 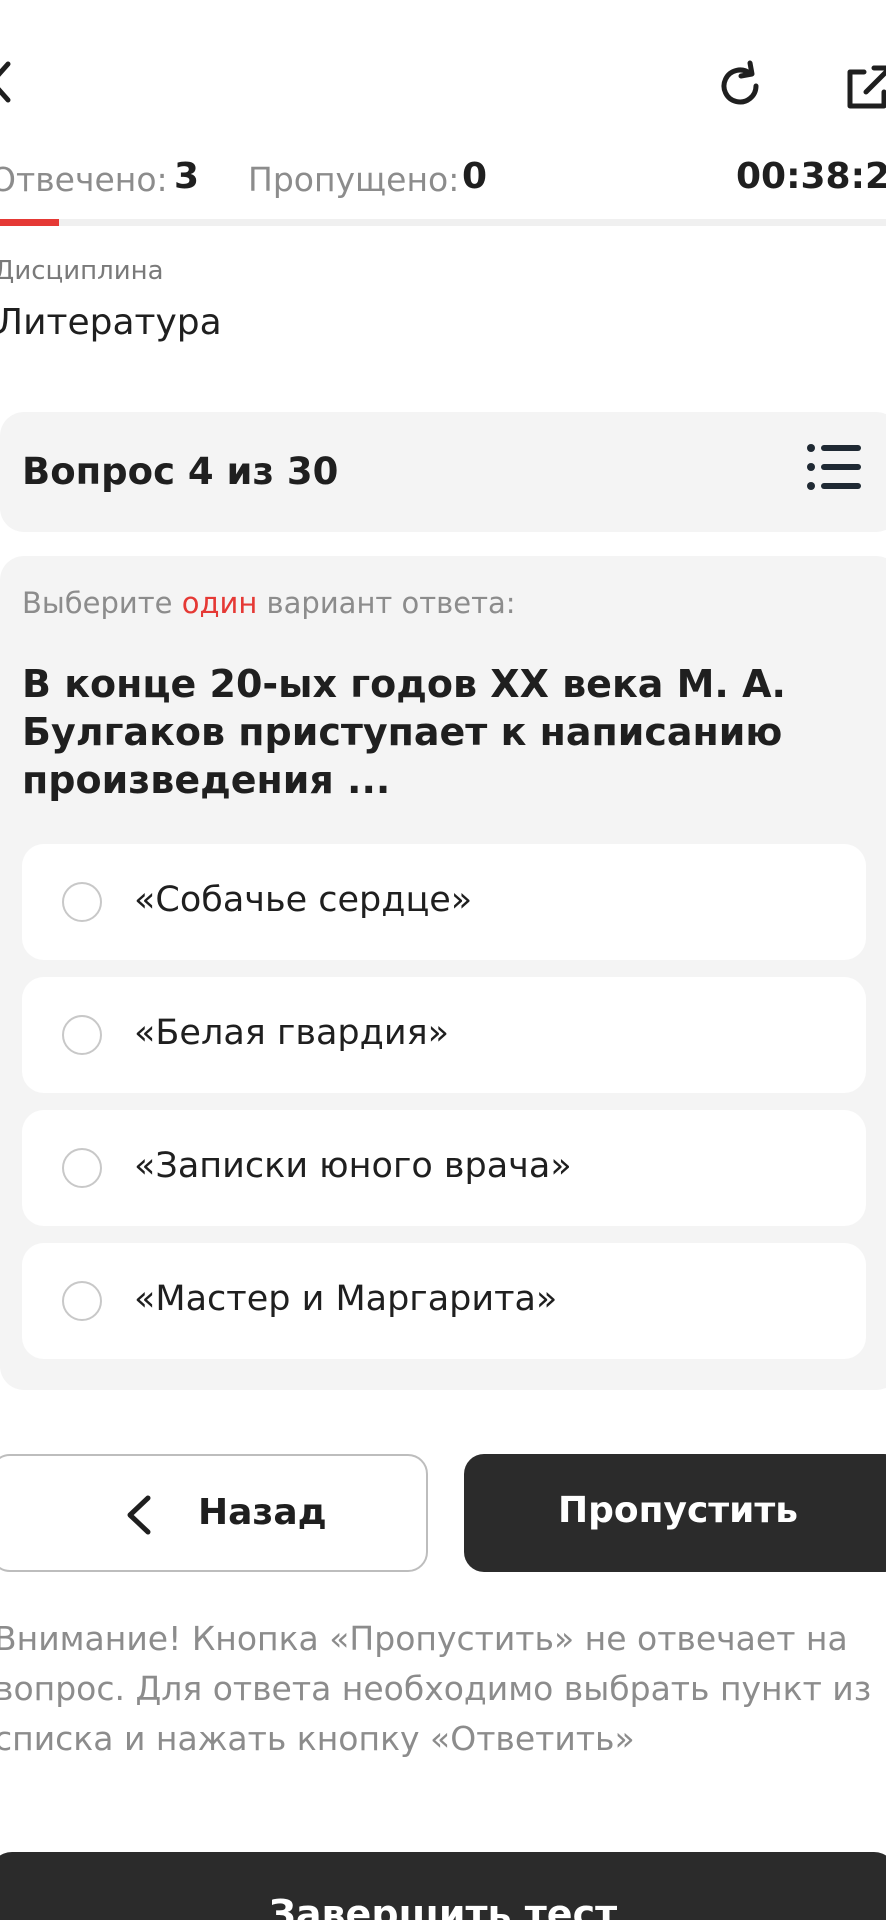 What do you see at coordinates (102, 603) in the screenshot?
I see `instruction-before: Выберите` at bounding box center [102, 603].